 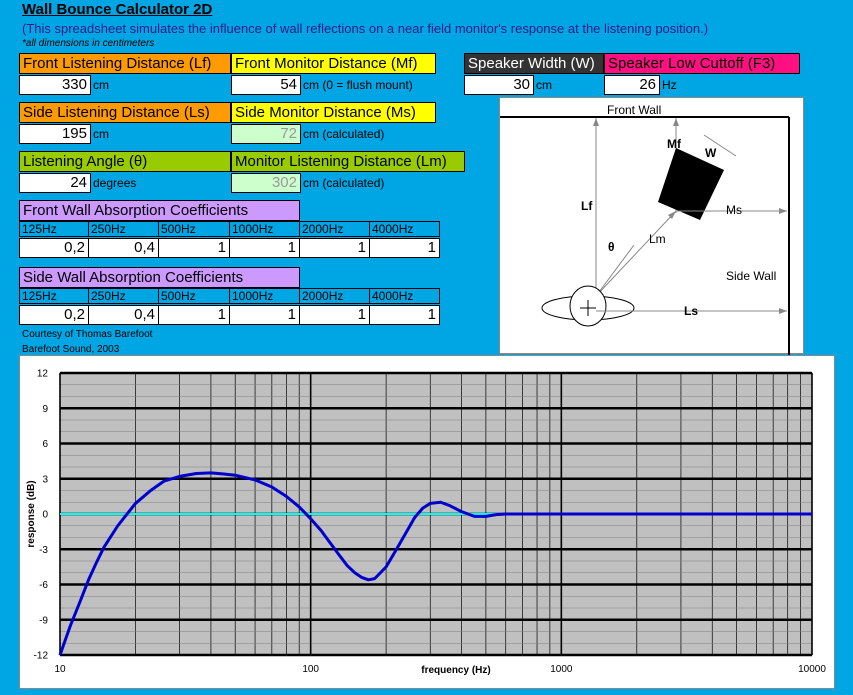 I want to click on front-wall-label: Front Wall, so click(x=634, y=110).